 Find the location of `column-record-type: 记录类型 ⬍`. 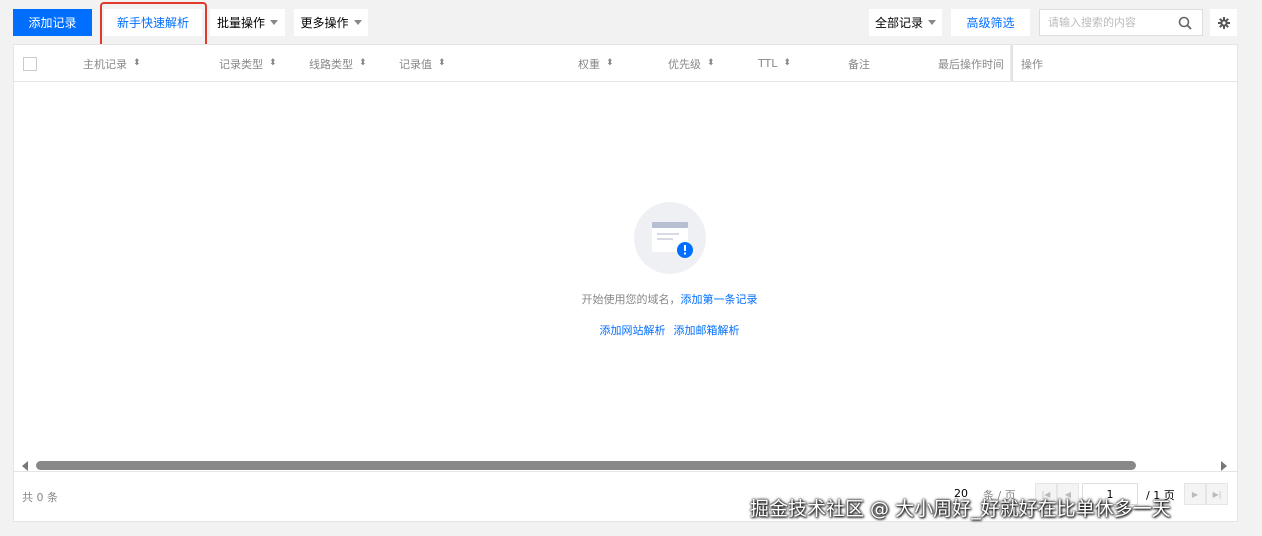

column-record-type: 记录类型 ⬍ is located at coordinates (248, 63).